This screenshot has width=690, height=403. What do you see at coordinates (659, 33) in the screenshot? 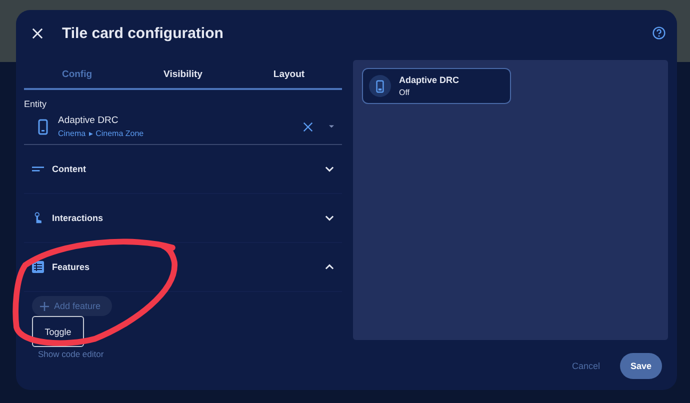
I see `help-icon` at bounding box center [659, 33].